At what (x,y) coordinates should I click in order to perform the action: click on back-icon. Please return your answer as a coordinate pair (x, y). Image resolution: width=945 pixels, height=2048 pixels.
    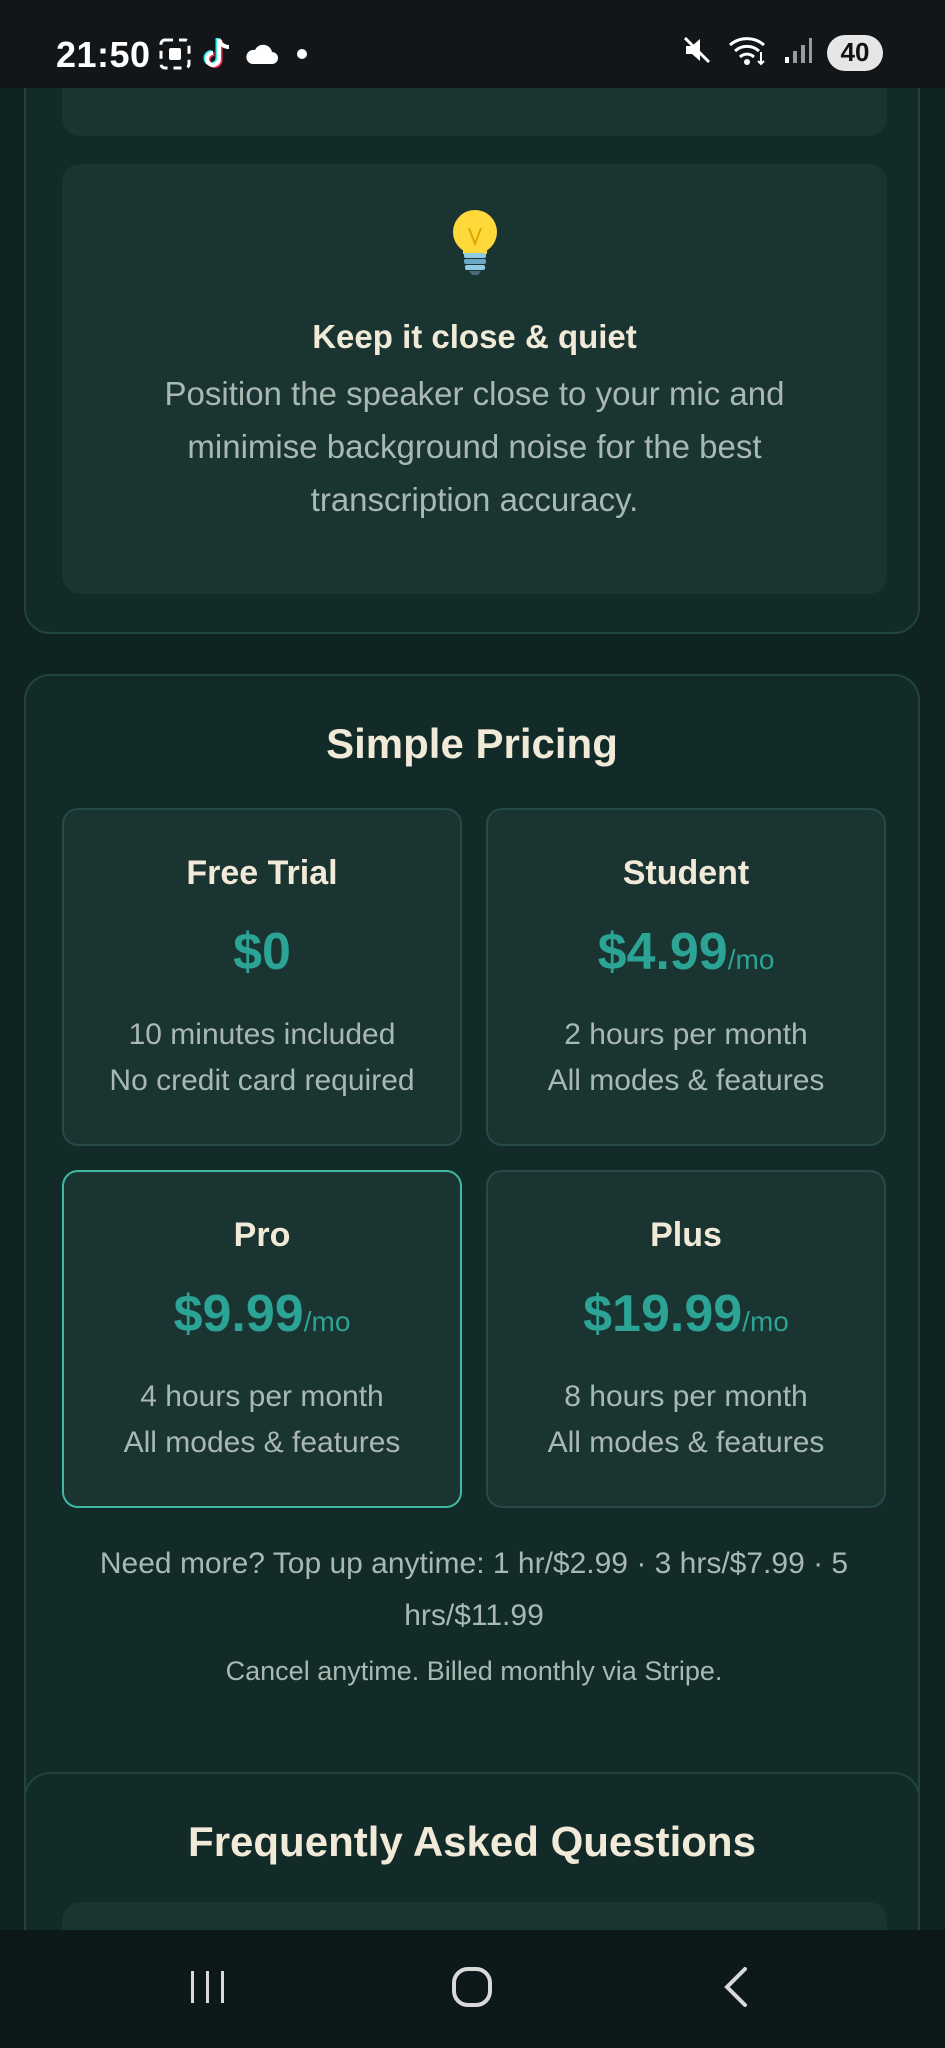
    Looking at the image, I should click on (736, 1989).